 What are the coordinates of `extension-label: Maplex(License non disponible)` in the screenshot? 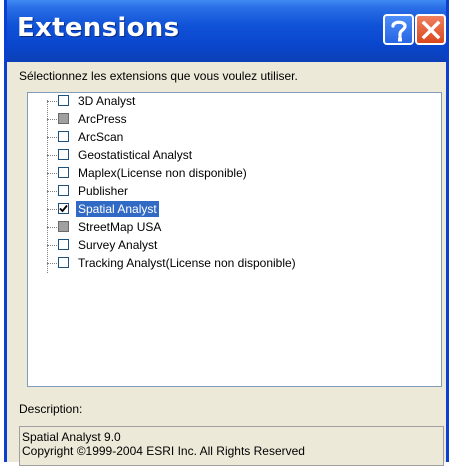 It's located at (162, 173).